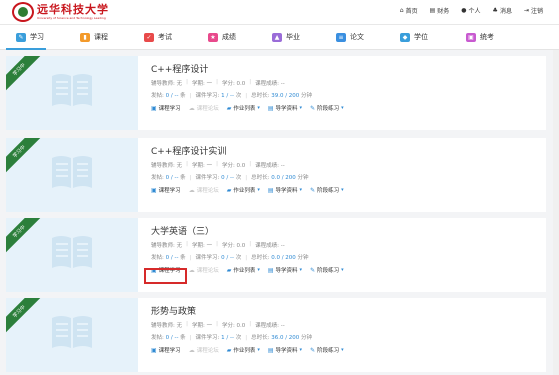 This screenshot has width=559, height=375. I want to click on topnav-messages-label: 消息, so click(505, 11).